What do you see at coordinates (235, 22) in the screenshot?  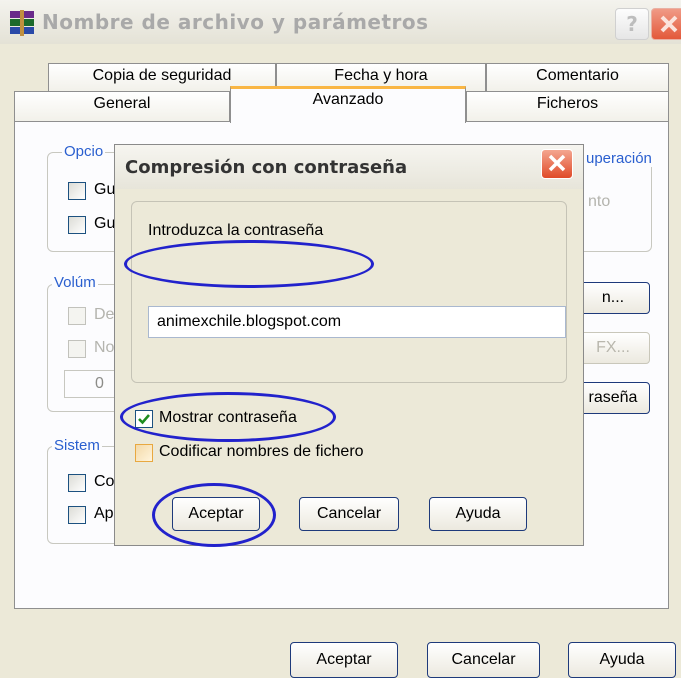 I see `window-title: Nombre de archivo y parámetros` at bounding box center [235, 22].